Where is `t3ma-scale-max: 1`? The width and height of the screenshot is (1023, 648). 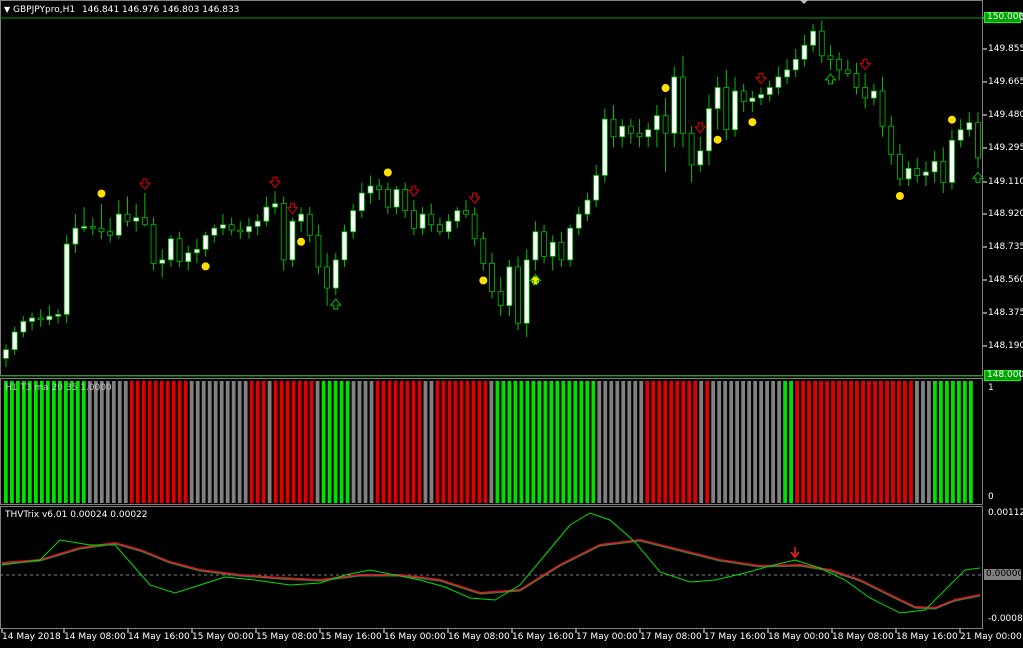
t3ma-scale-max: 1 is located at coordinates (991, 388).